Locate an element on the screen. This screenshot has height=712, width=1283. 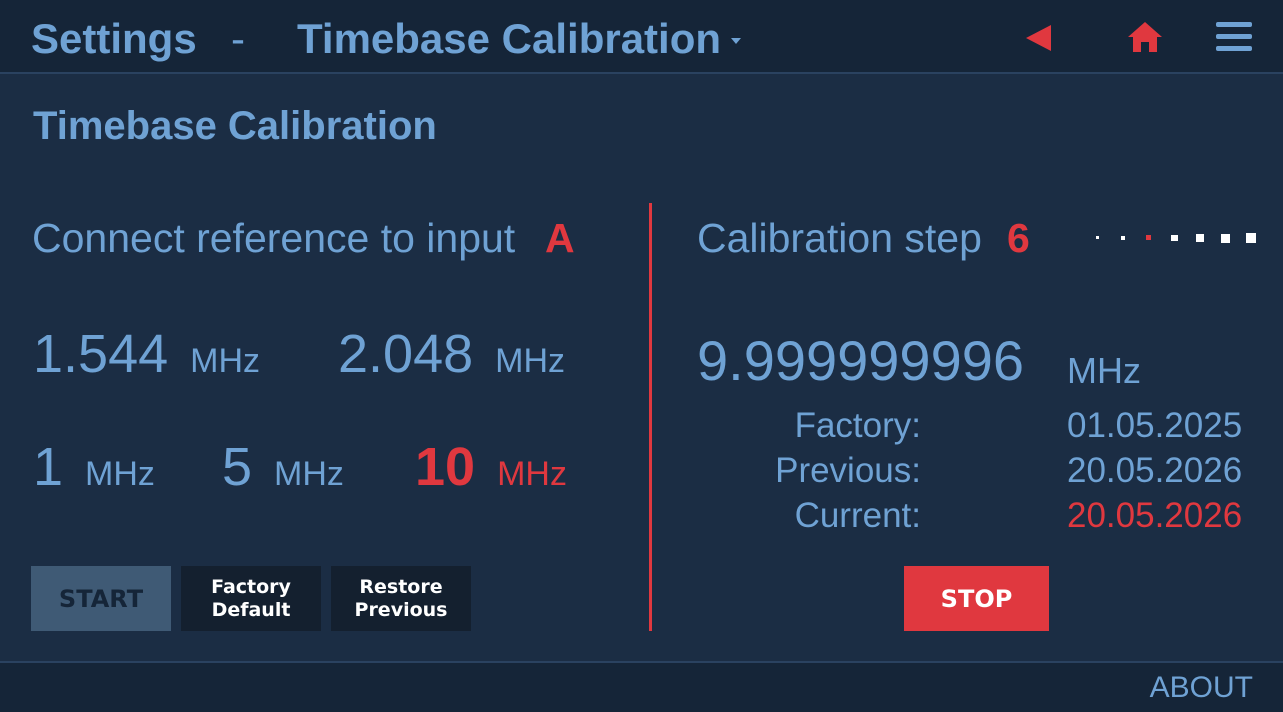
frequency-value: 1 is located at coordinates (48, 467).